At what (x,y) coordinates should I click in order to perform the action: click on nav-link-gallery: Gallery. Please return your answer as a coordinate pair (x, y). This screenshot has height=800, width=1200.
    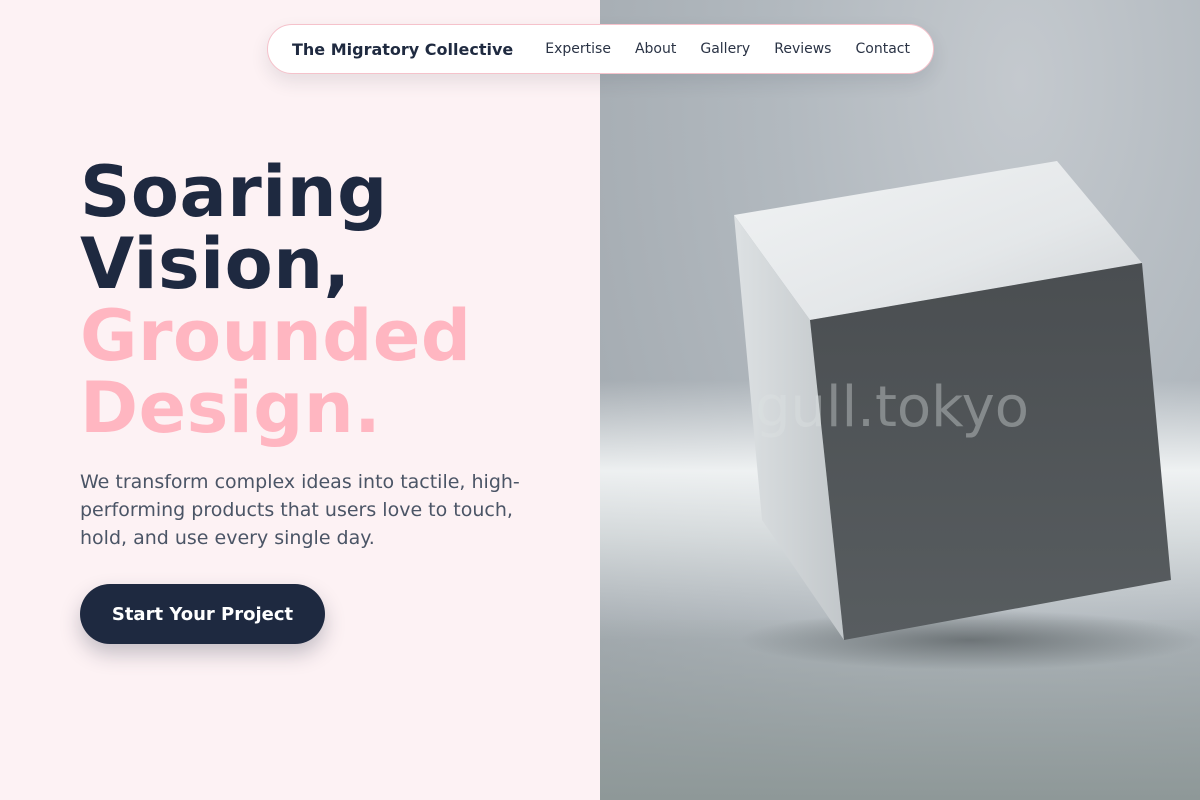
    Looking at the image, I should click on (725, 49).